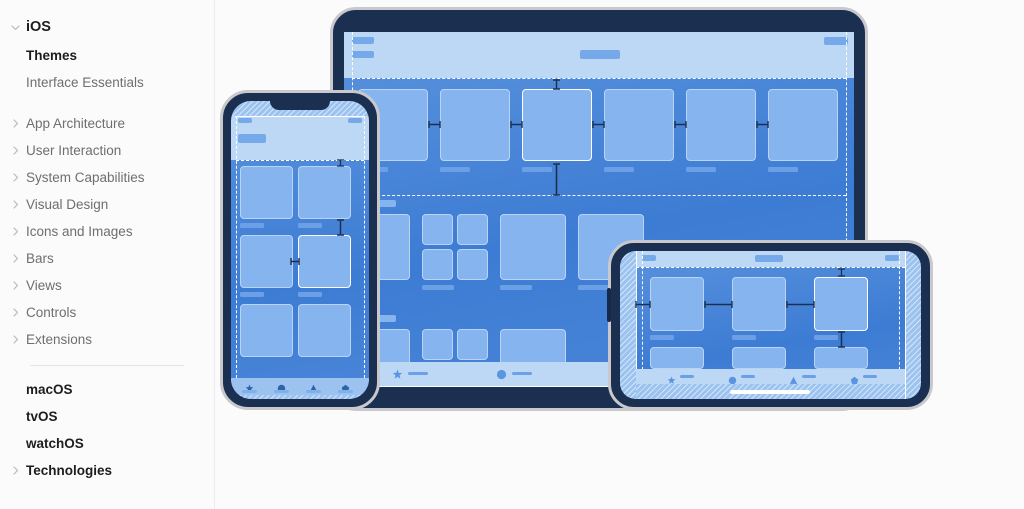 This screenshot has height=509, width=1024. I want to click on sidebar-item-ios: iOS, so click(107, 27).